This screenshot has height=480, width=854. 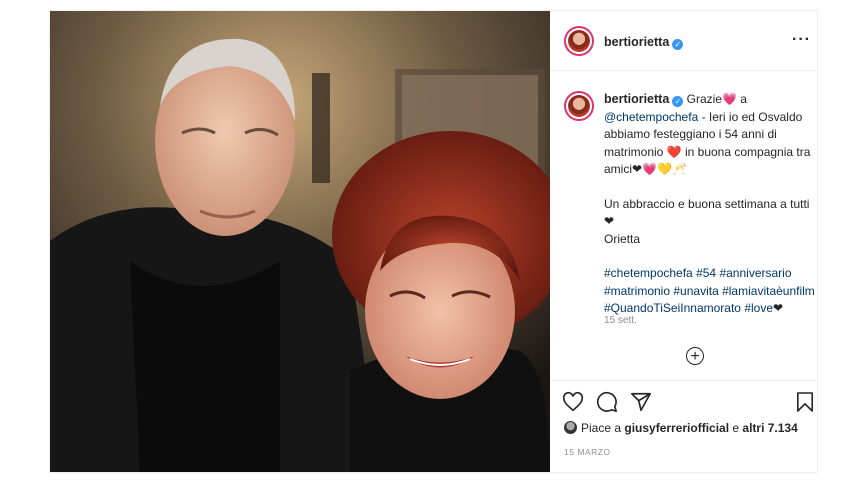 I want to click on mention-link: @chetempochefa, so click(x=651, y=117).